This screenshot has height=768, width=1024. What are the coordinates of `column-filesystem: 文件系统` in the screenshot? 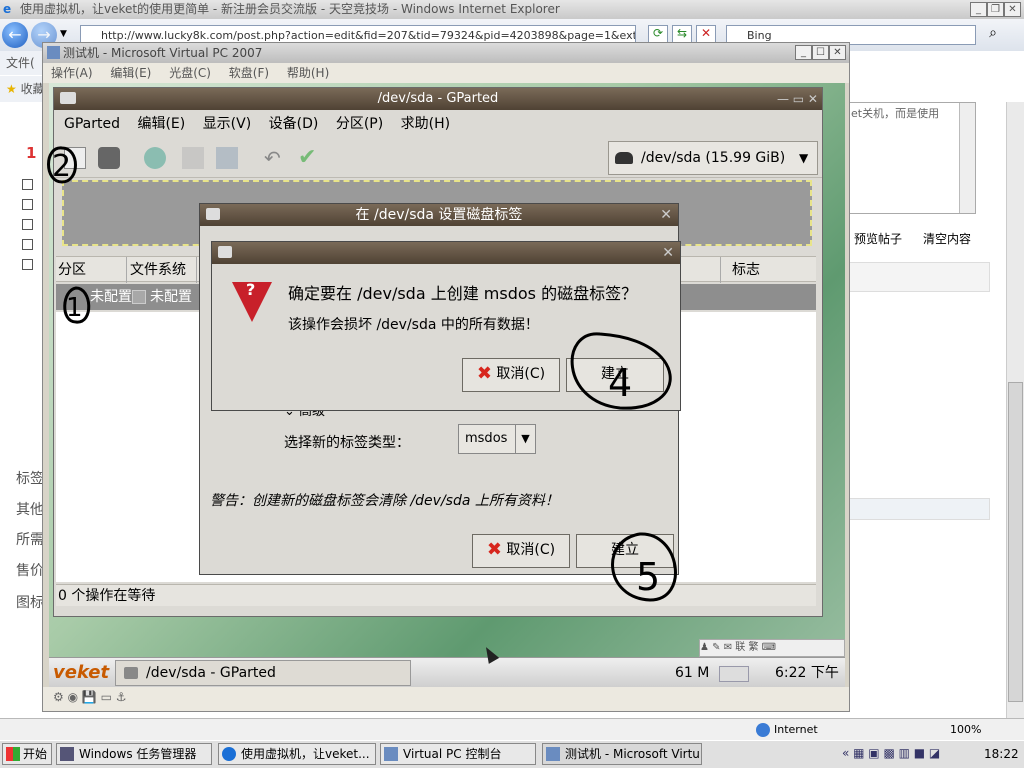 It's located at (158, 270).